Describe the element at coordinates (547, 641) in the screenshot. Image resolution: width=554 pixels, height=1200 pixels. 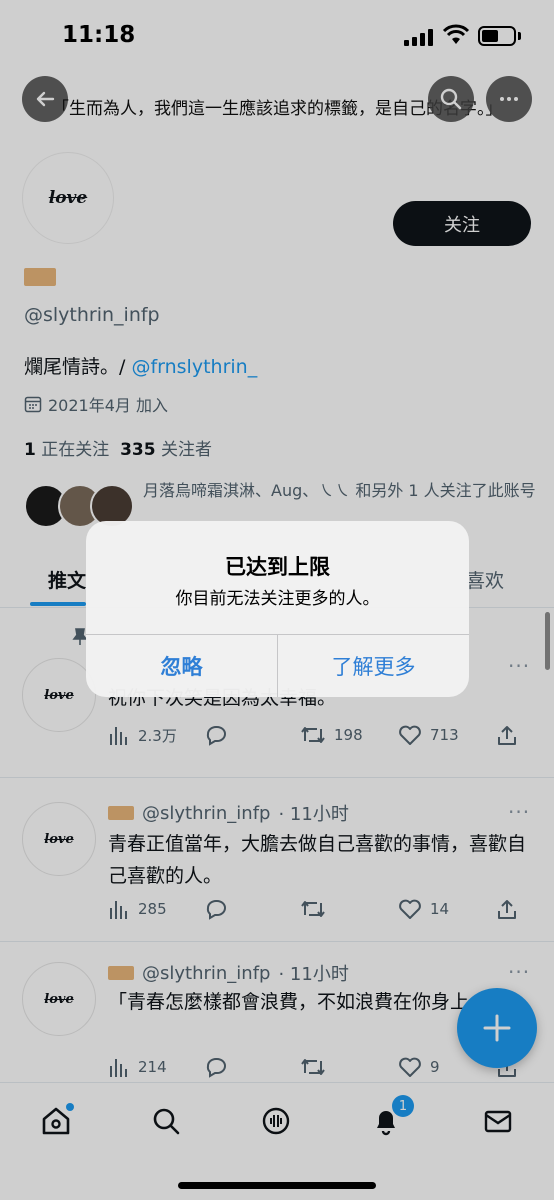
I see `scrollbar` at that location.